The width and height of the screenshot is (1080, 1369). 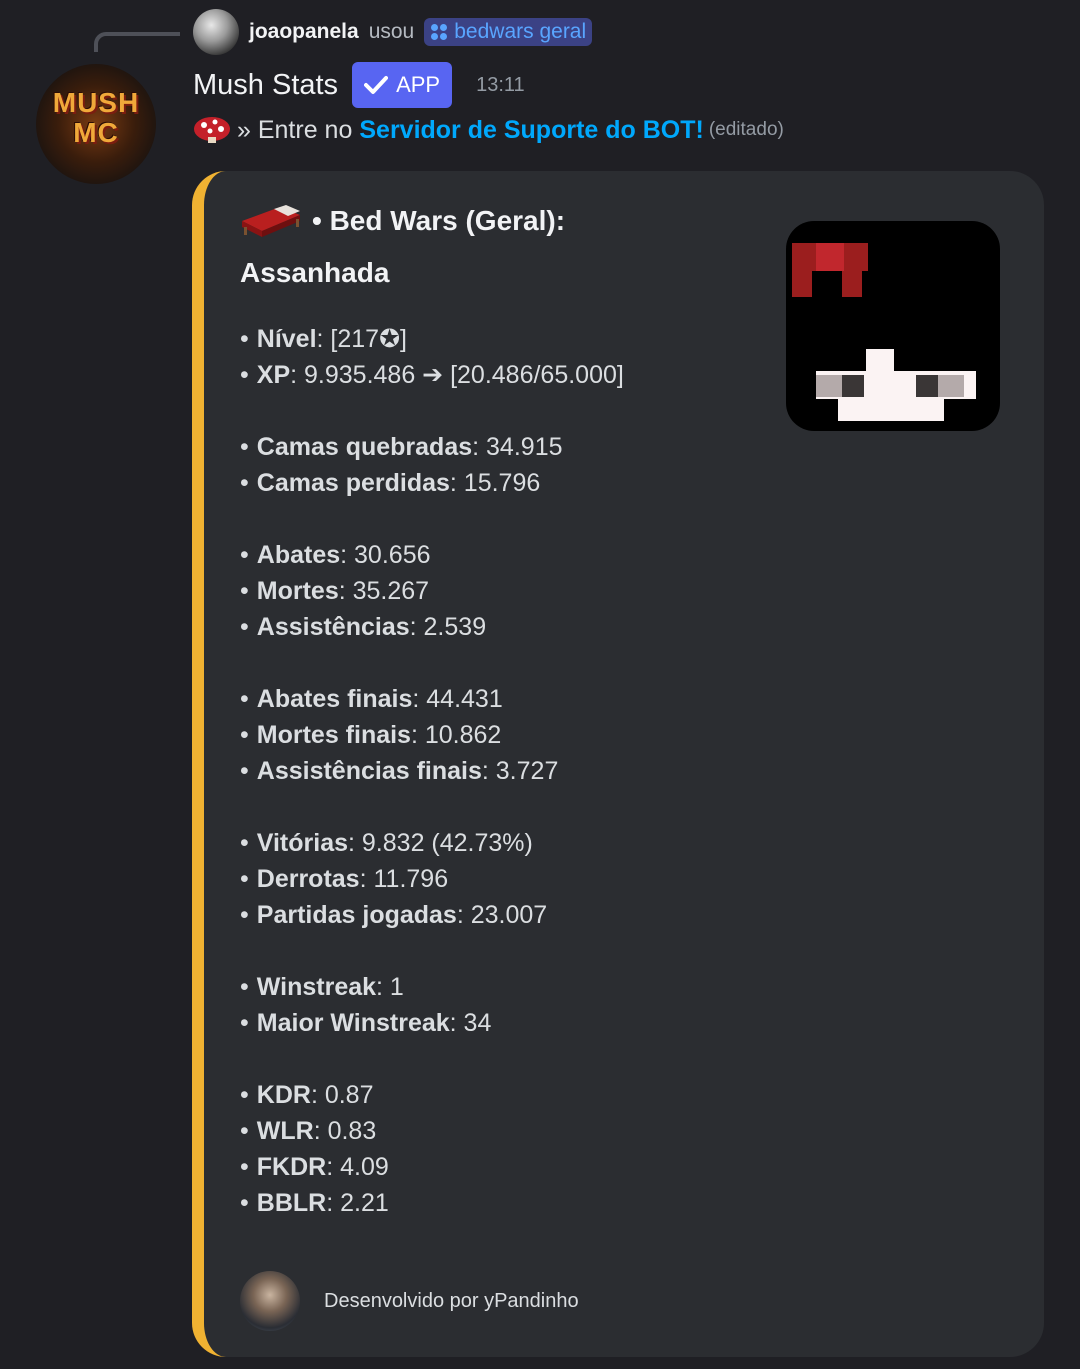 I want to click on stat-value: : 30.656, so click(x=385, y=555).